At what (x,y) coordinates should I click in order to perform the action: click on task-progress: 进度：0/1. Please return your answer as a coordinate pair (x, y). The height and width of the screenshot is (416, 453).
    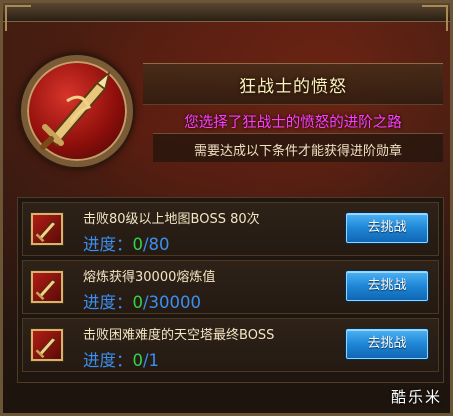
    Looking at the image, I should click on (121, 359).